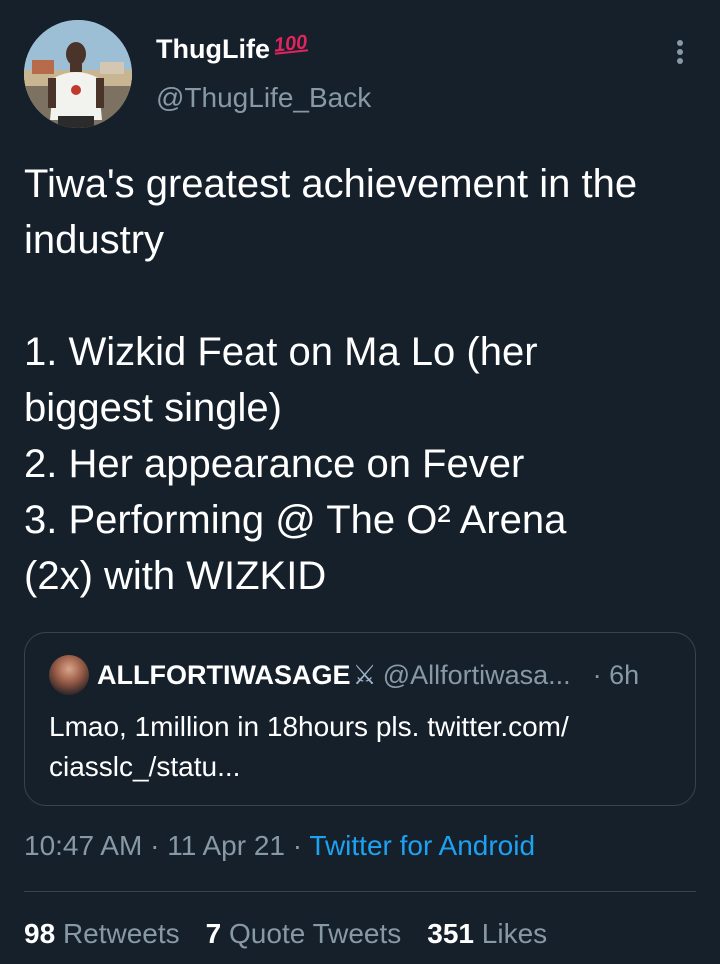 This screenshot has width=720, height=964. I want to click on quote-tweets-count: 7, so click(213, 933).